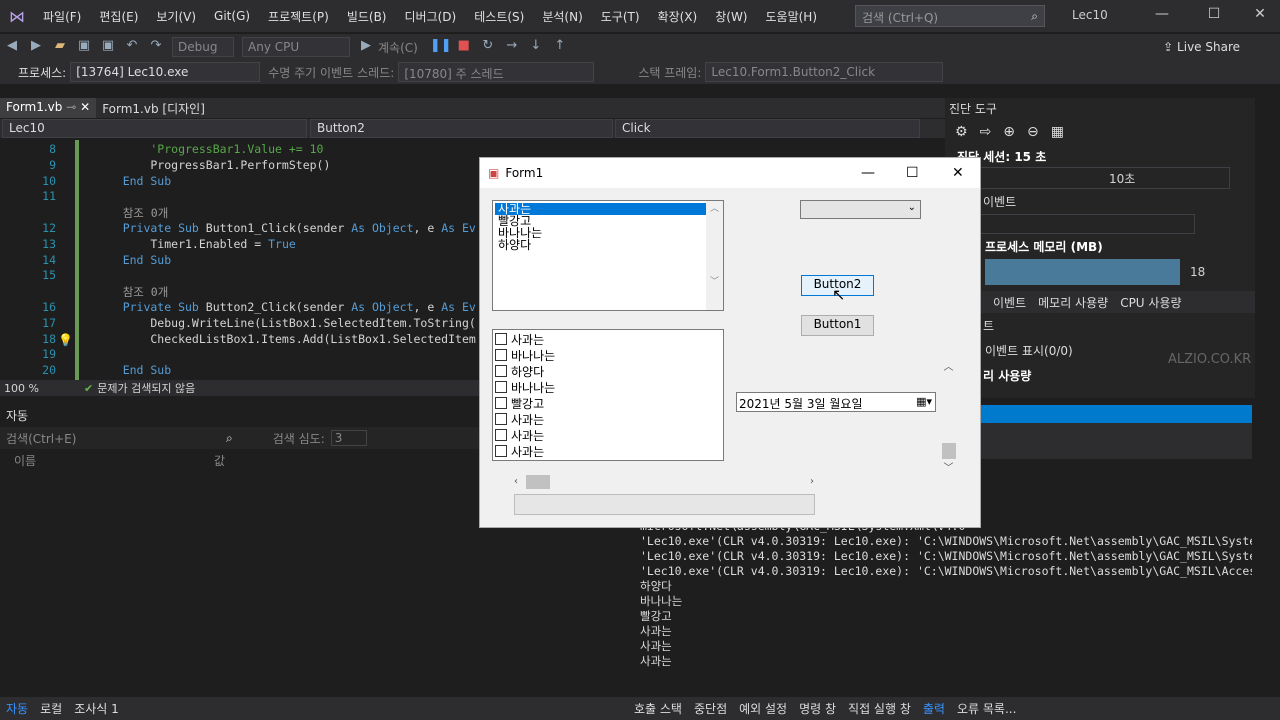 The width and height of the screenshot is (1280, 720). I want to click on lightbulb-icon: 💡, so click(65, 340).